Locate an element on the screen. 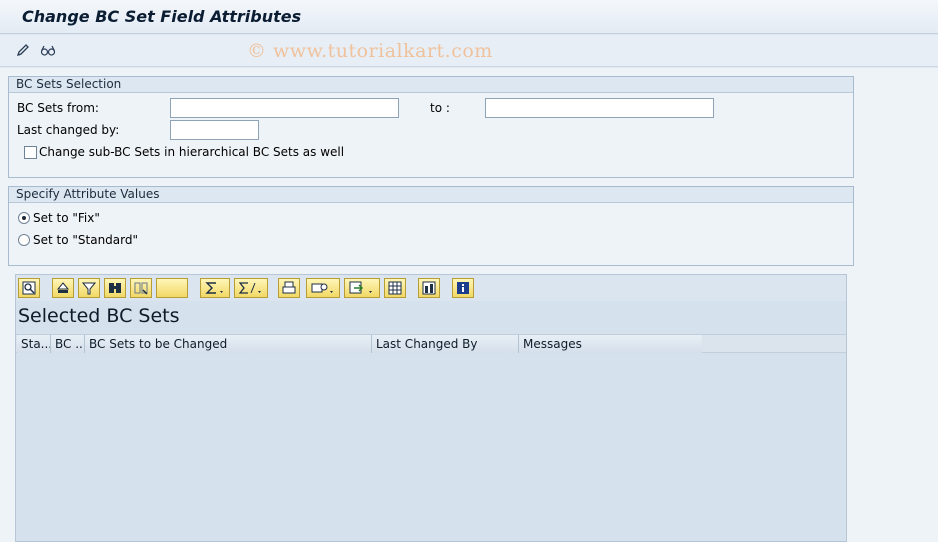 The width and height of the screenshot is (938, 542). sum-icon is located at coordinates (215, 288).